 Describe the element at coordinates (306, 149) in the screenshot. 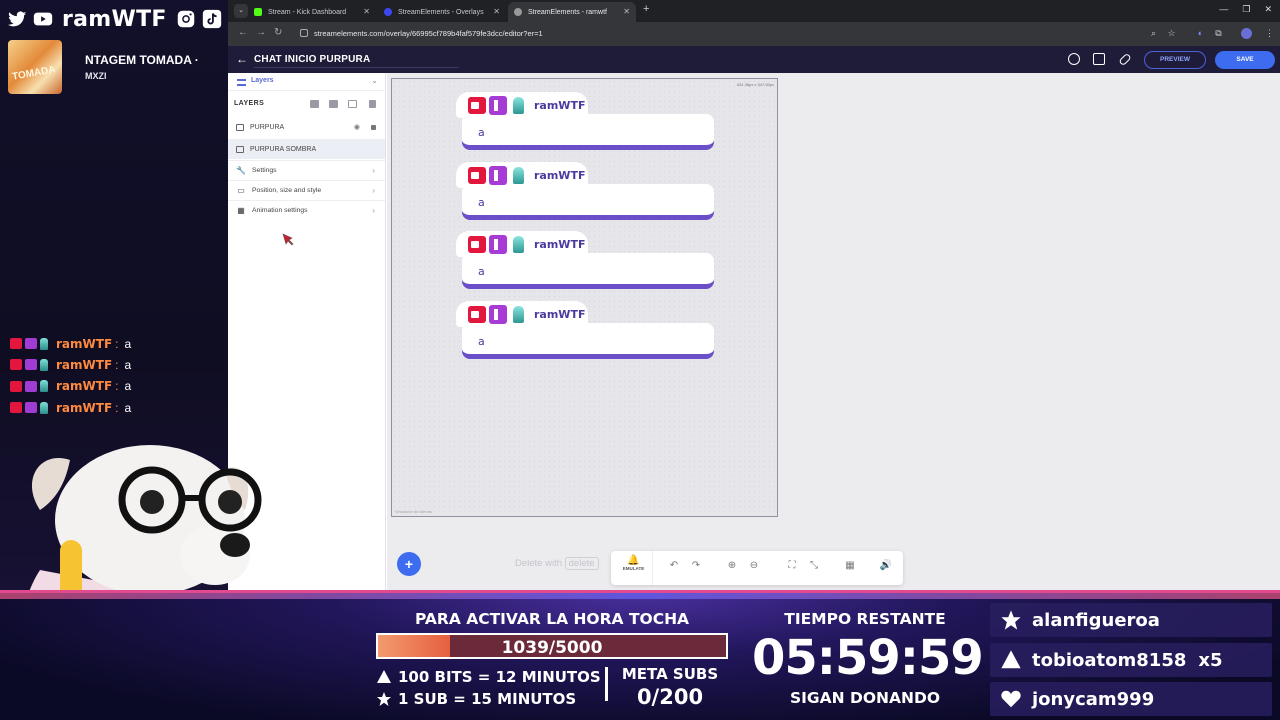

I see `layer-item-purpura-sombra: PURPURA SOMBRA` at that location.